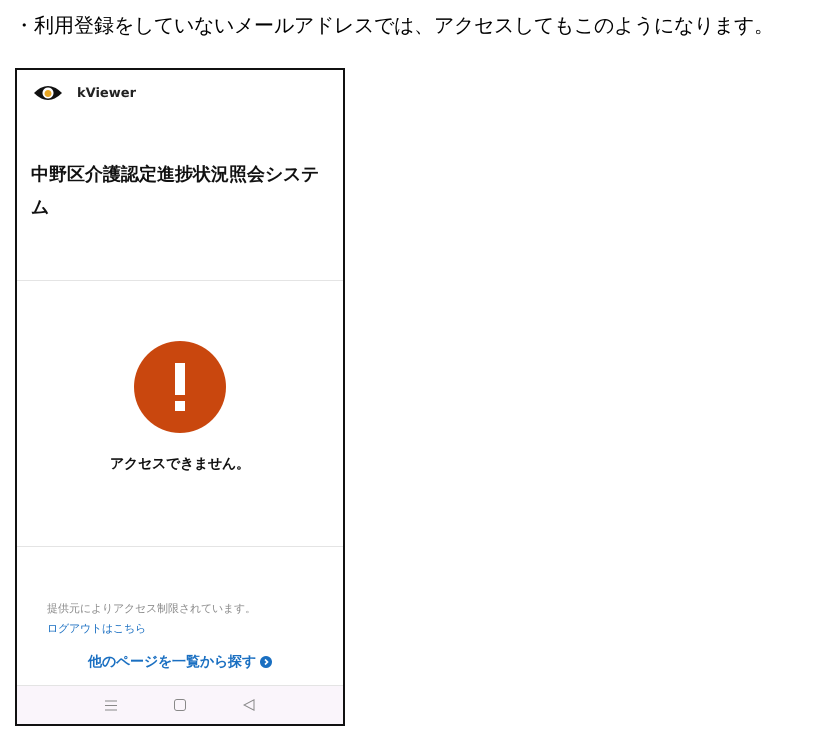 The image size is (830, 738). What do you see at coordinates (180, 662) in the screenshot?
I see `browse-link: 他のページを一覧から探す` at bounding box center [180, 662].